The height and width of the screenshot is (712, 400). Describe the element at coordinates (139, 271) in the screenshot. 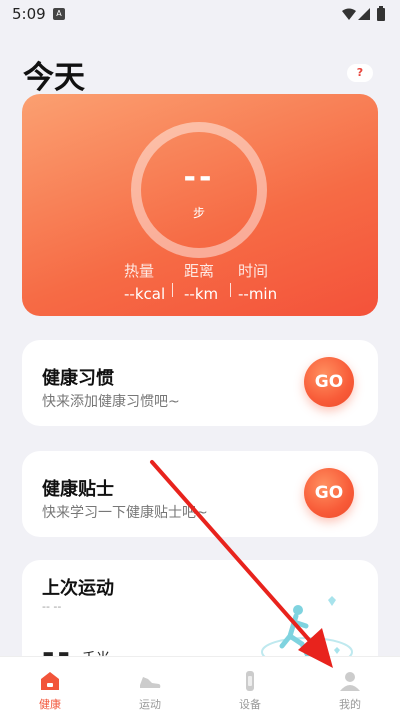

I see `calories-label: 热量` at that location.